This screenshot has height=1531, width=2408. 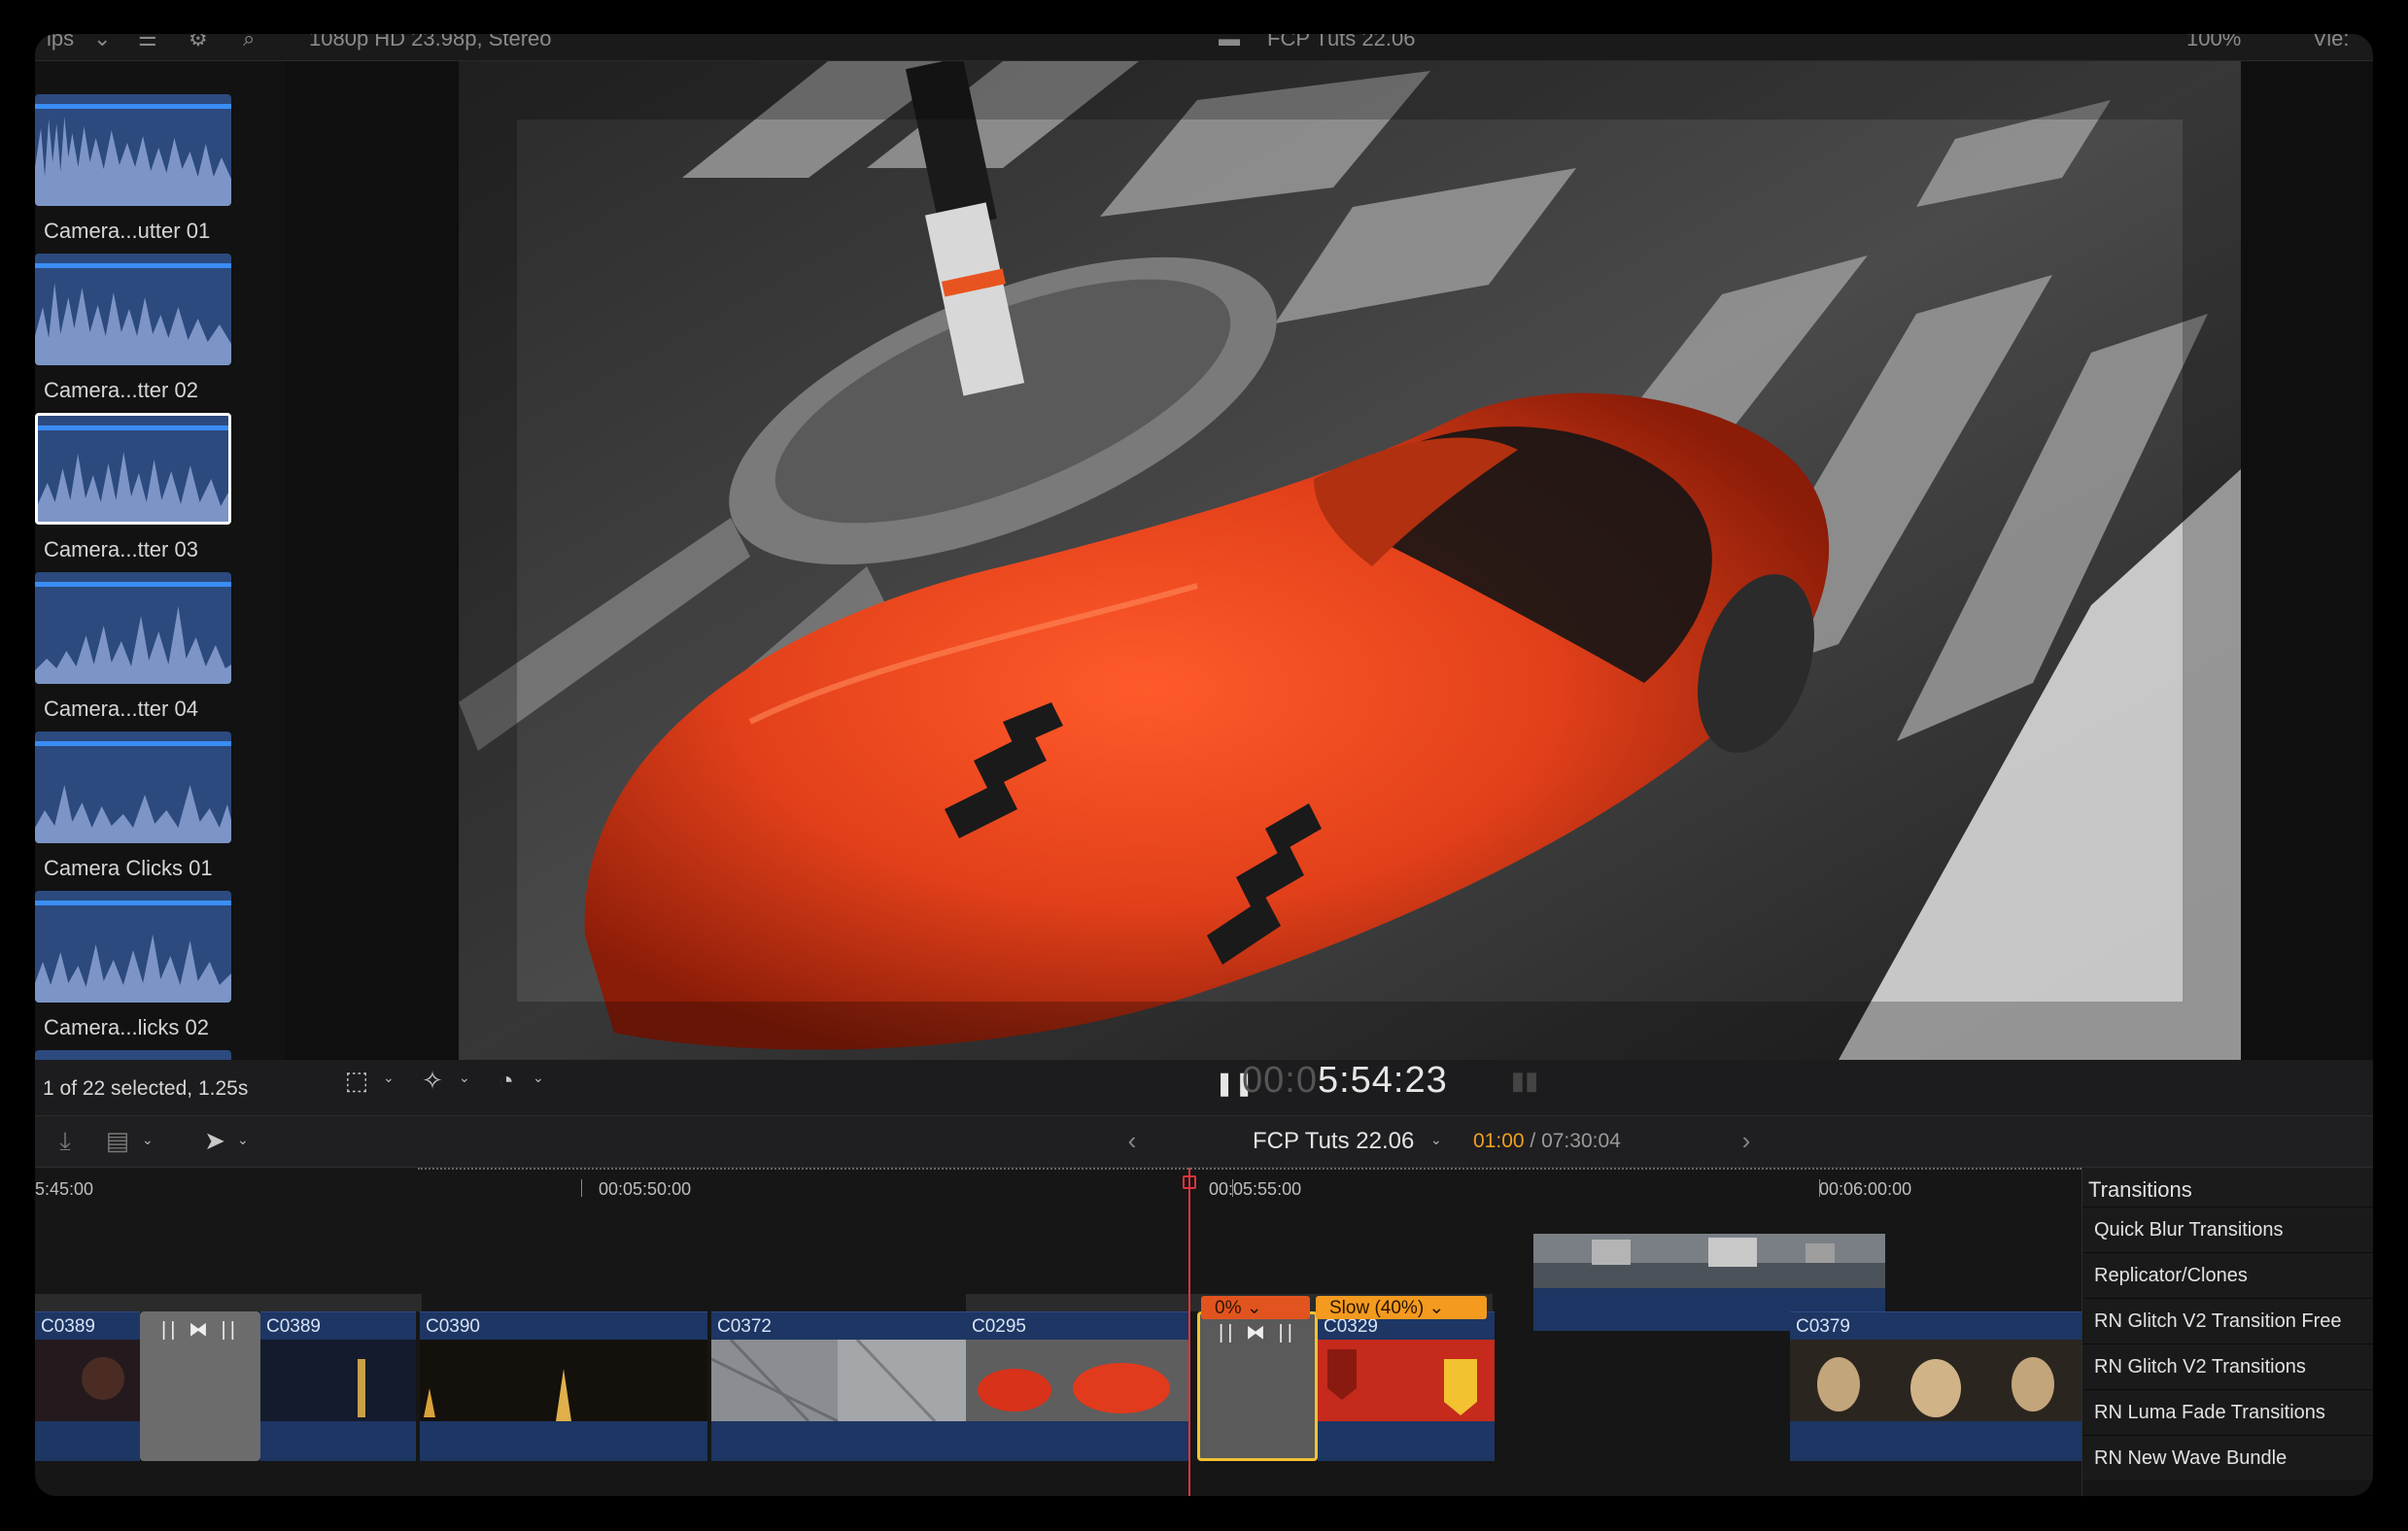 What do you see at coordinates (121, 549) in the screenshot?
I see `clip-label: Camera...tter 03` at bounding box center [121, 549].